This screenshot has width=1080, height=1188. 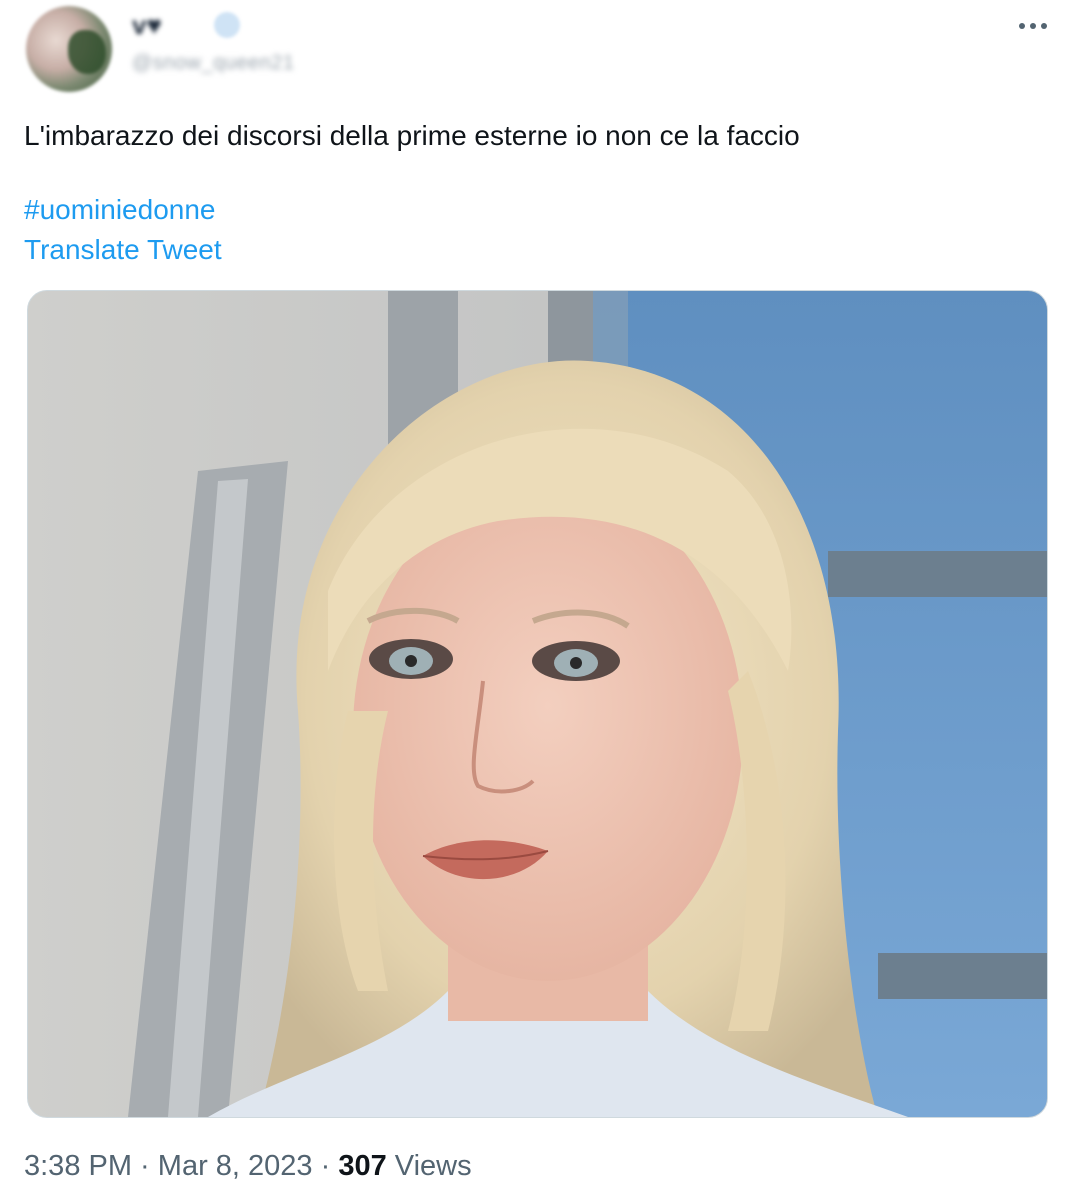 What do you see at coordinates (87, 52) in the screenshot?
I see `avatar-image` at bounding box center [87, 52].